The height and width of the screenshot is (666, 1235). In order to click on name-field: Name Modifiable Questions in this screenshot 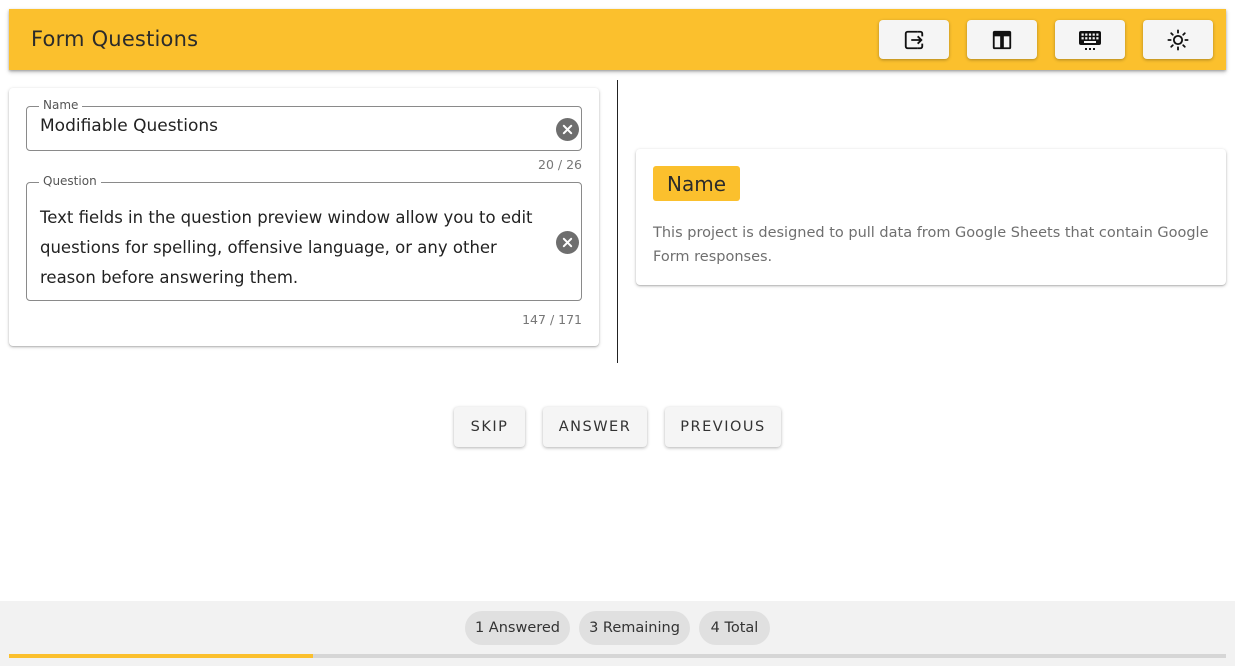, I will do `click(304, 124)`.